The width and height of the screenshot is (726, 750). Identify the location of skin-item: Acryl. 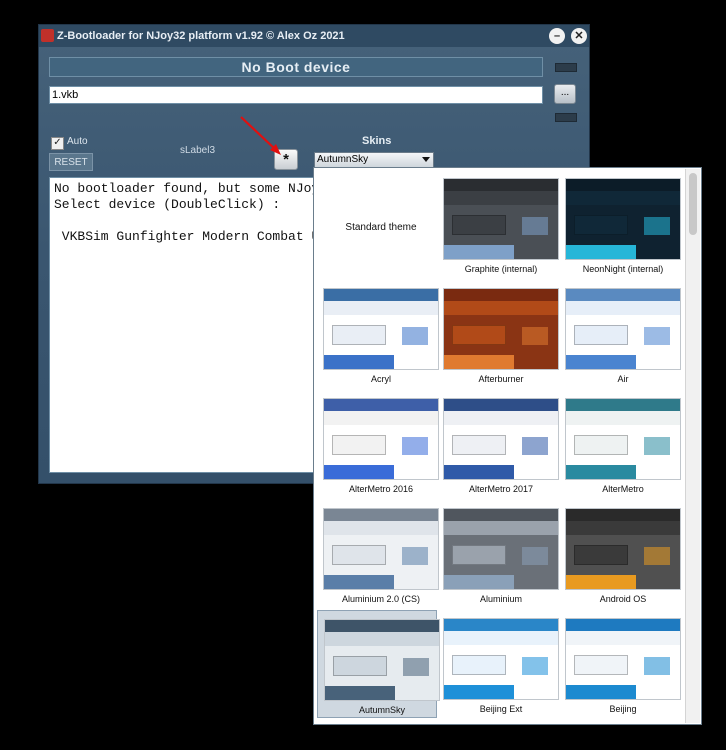
(378, 334).